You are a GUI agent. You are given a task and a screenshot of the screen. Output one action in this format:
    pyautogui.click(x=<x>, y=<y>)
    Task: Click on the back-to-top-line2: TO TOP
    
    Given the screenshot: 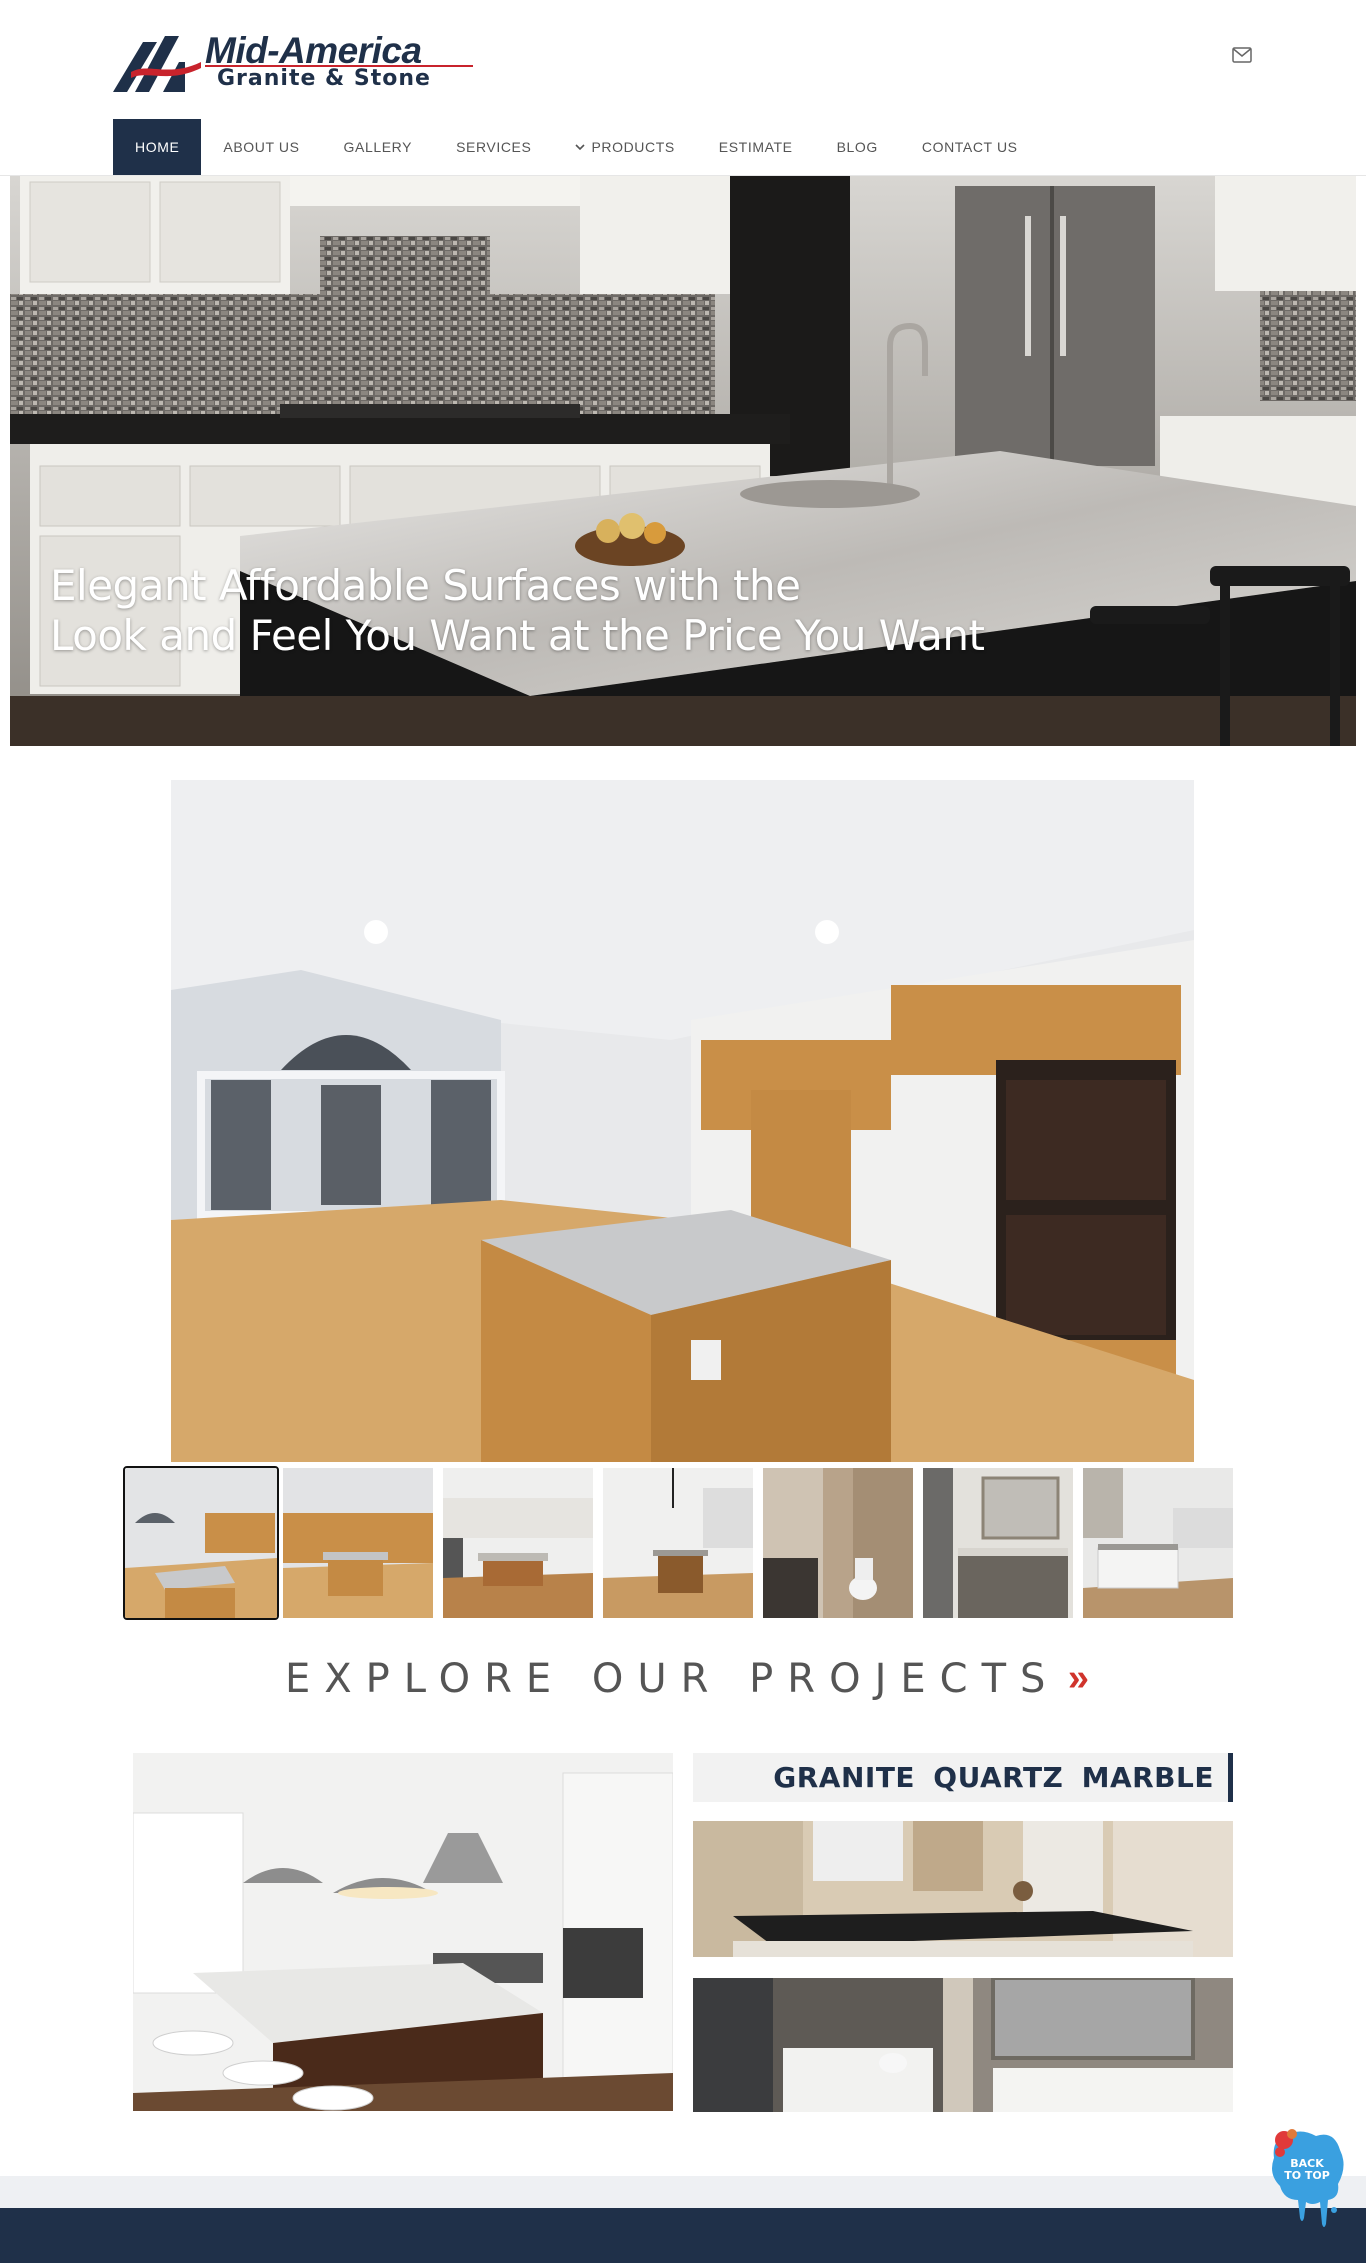 What is the action you would take?
    pyautogui.click(x=1307, y=2175)
    